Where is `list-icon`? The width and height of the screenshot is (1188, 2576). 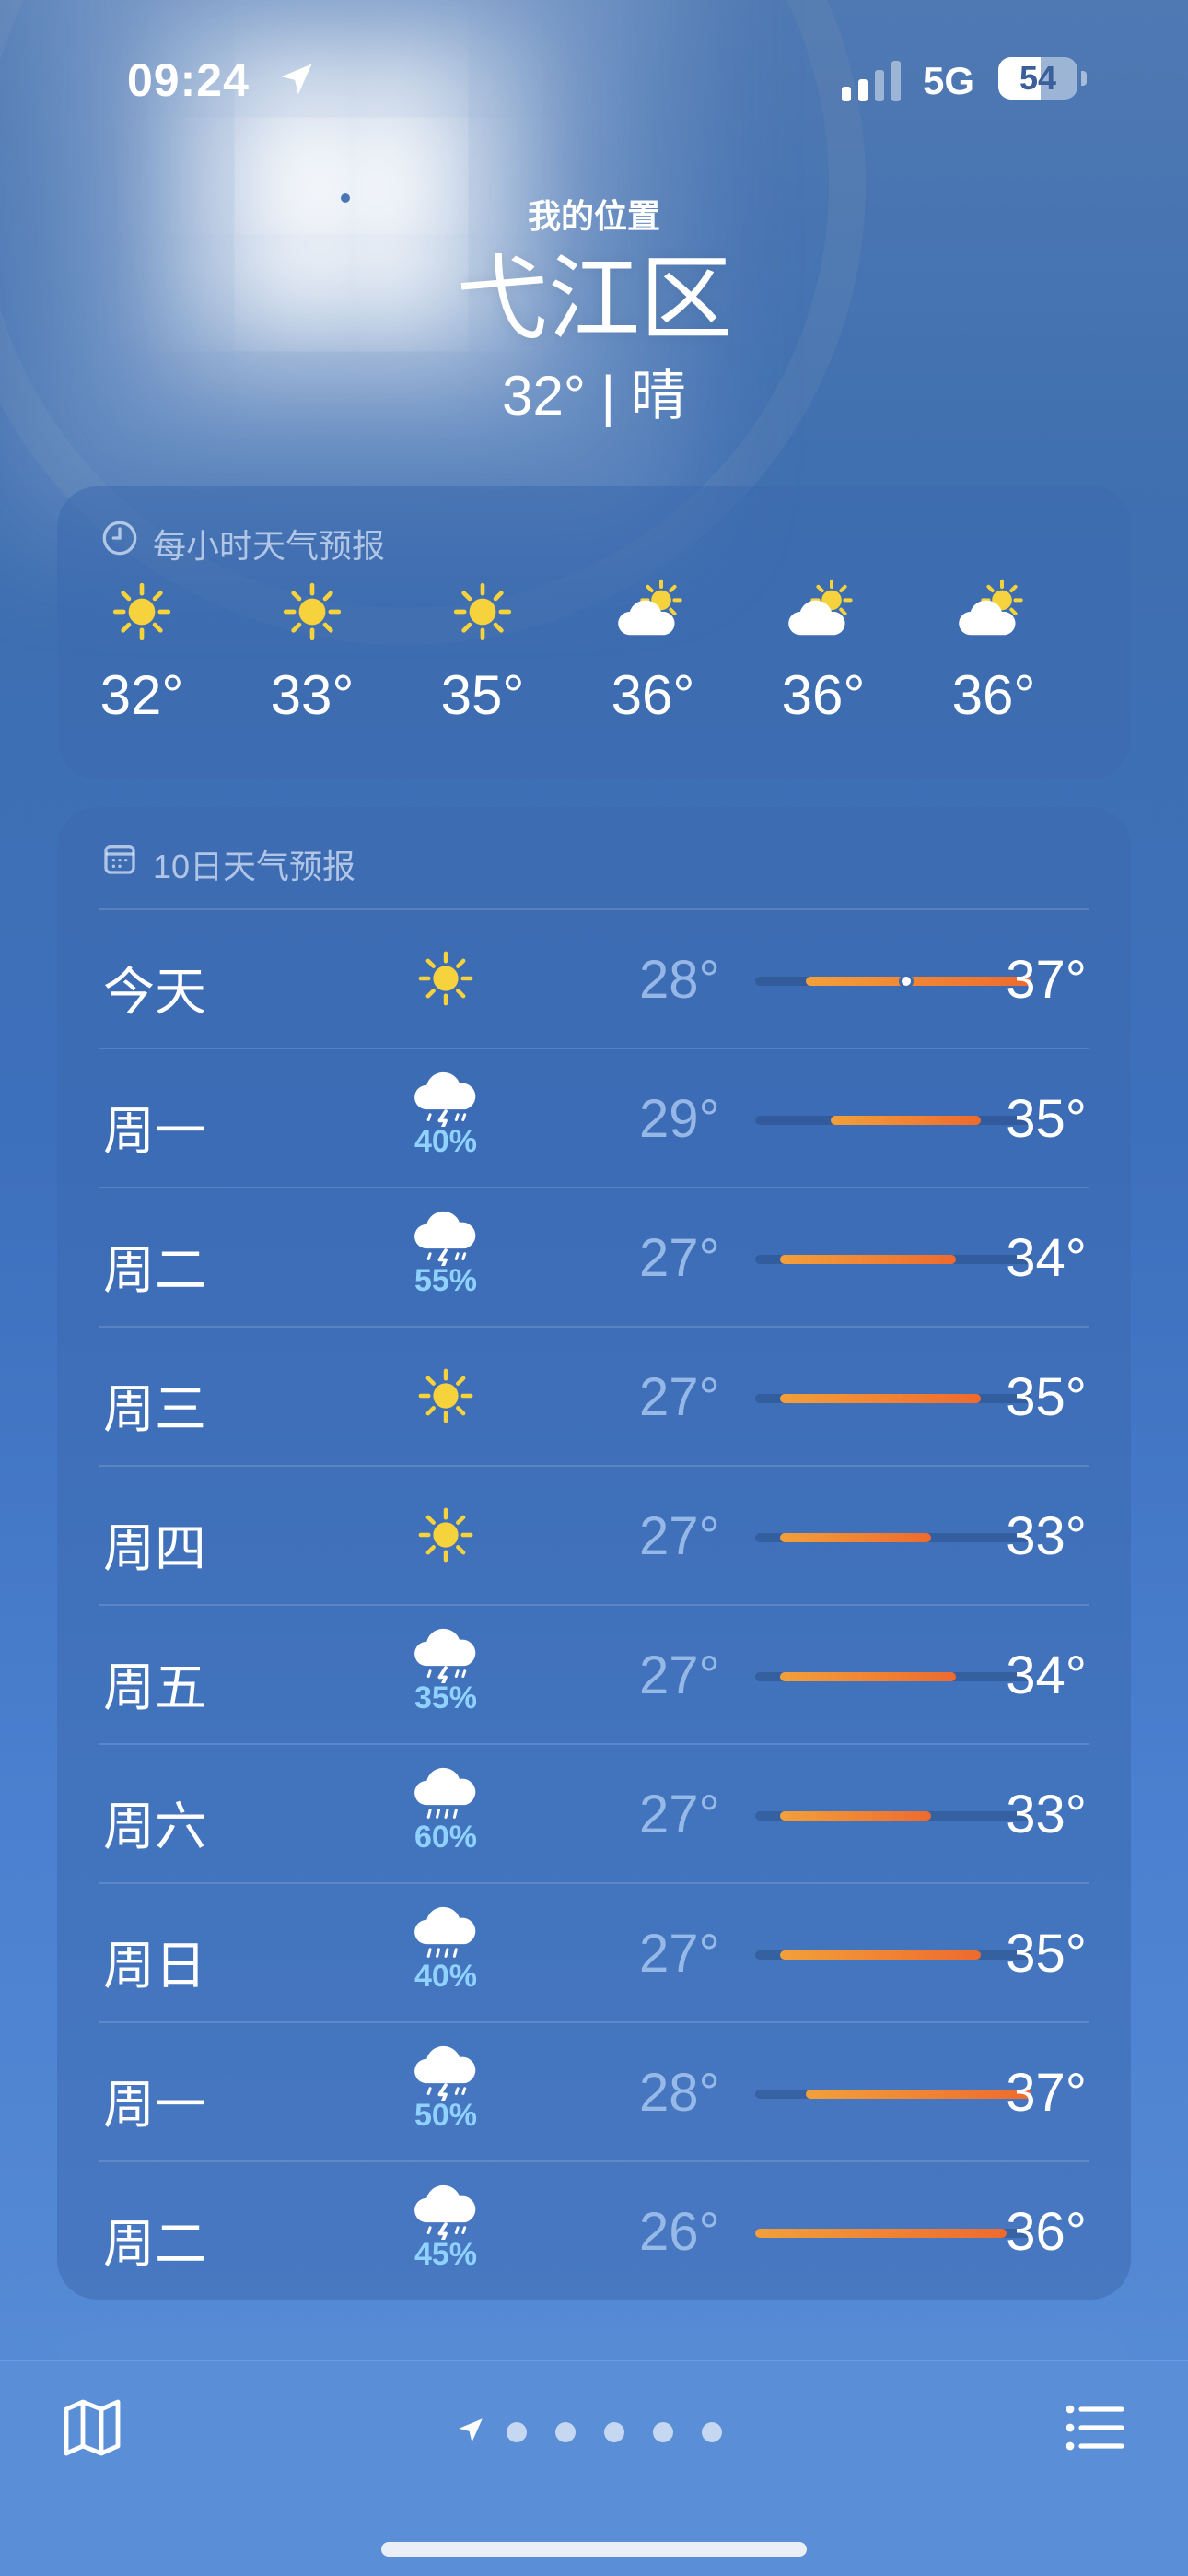
list-icon is located at coordinates (1094, 2428).